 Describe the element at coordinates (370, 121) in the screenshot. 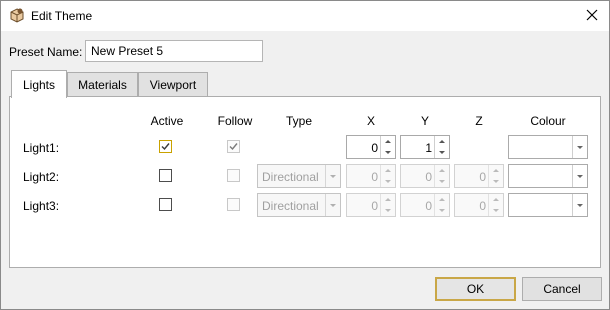

I see `column-header-x: X` at that location.